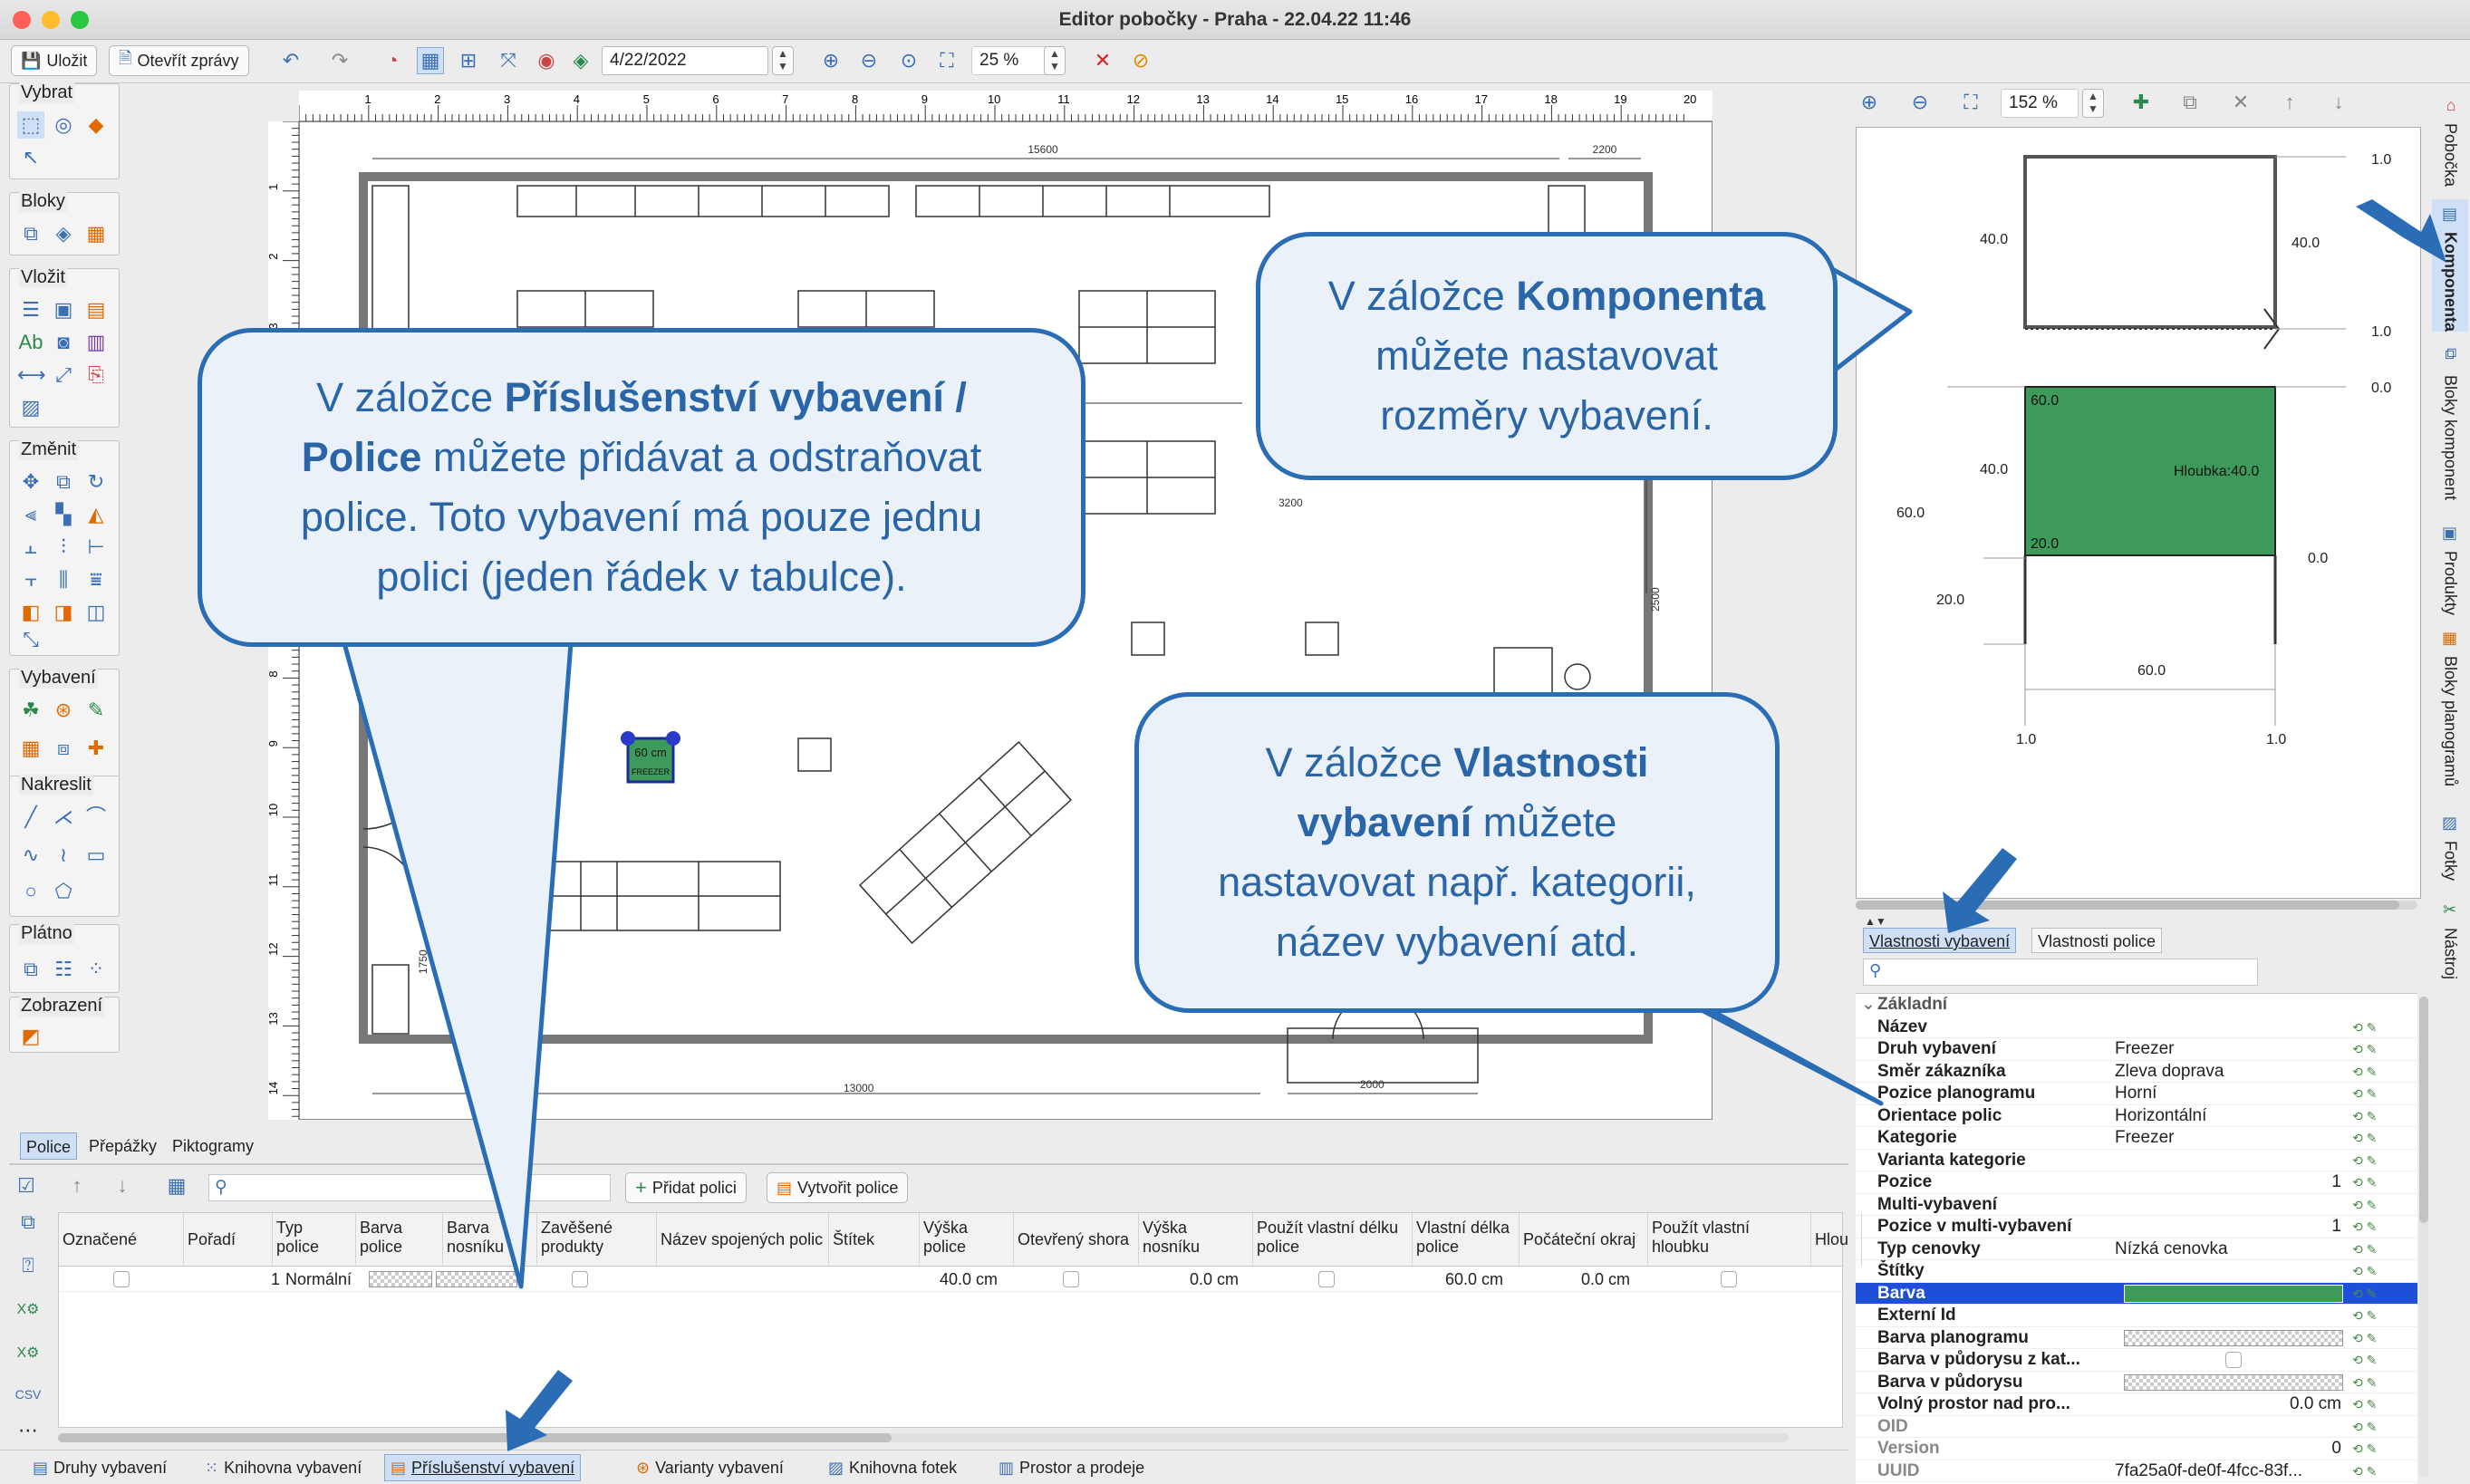  Describe the element at coordinates (458, 965) in the screenshot. I see `callout-1-pointer` at that location.